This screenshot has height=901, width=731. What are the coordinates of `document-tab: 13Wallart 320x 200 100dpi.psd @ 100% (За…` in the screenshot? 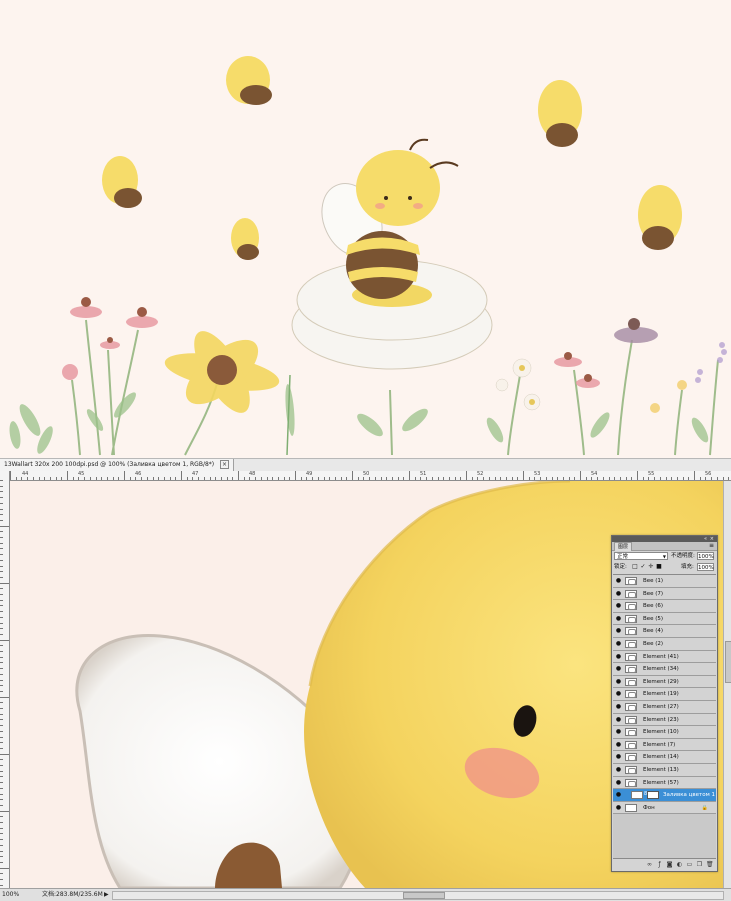 It's located at (117, 465).